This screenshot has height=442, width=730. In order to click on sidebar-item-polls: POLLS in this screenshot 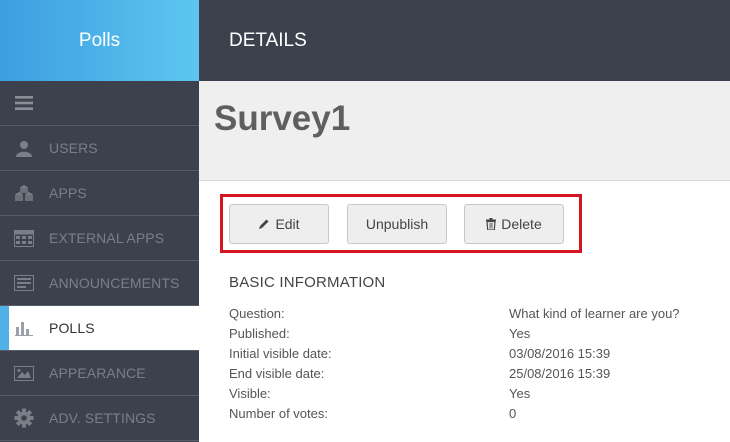, I will do `click(99, 328)`.